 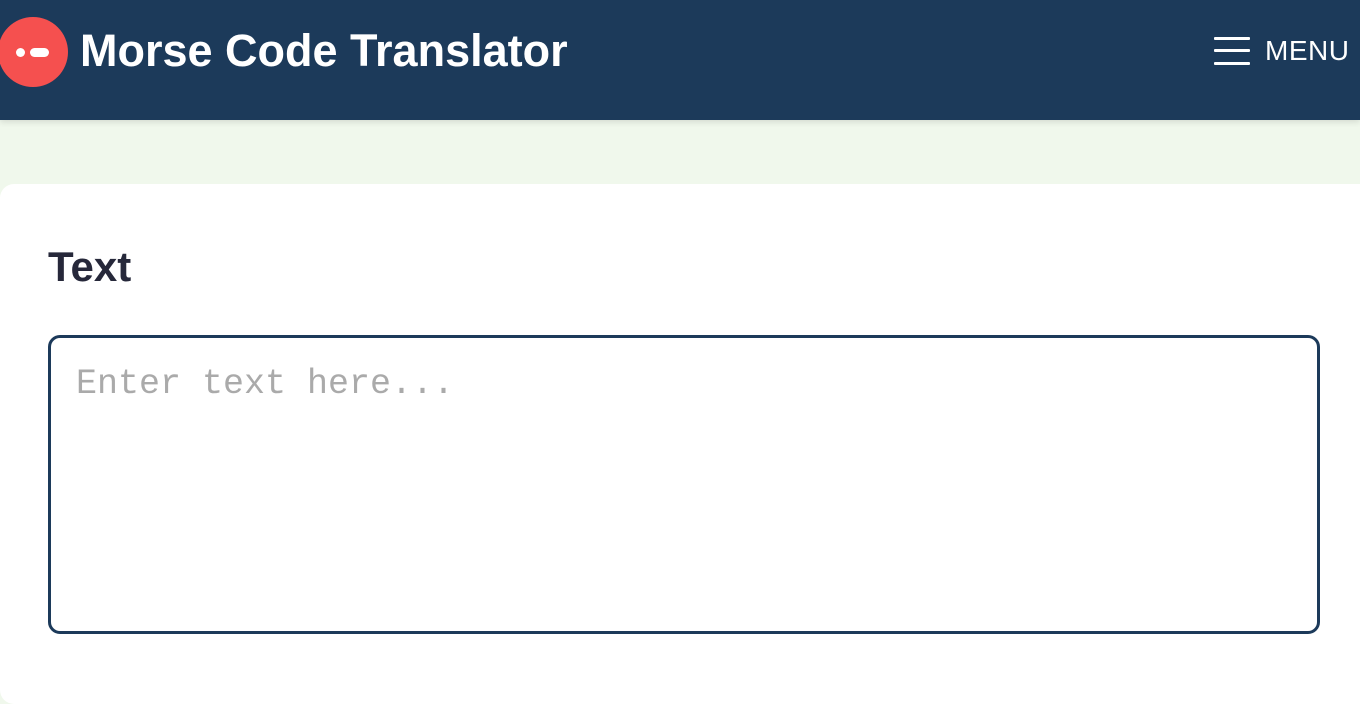 I want to click on menu-button: MENU, so click(x=1285, y=51).